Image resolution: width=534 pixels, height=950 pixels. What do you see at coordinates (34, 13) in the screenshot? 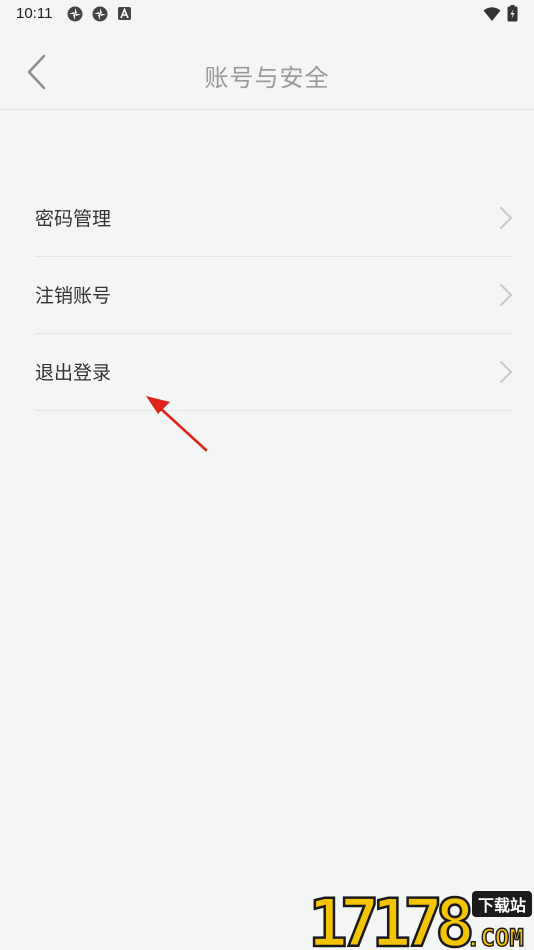
I see `status-time: 10:11` at bounding box center [34, 13].